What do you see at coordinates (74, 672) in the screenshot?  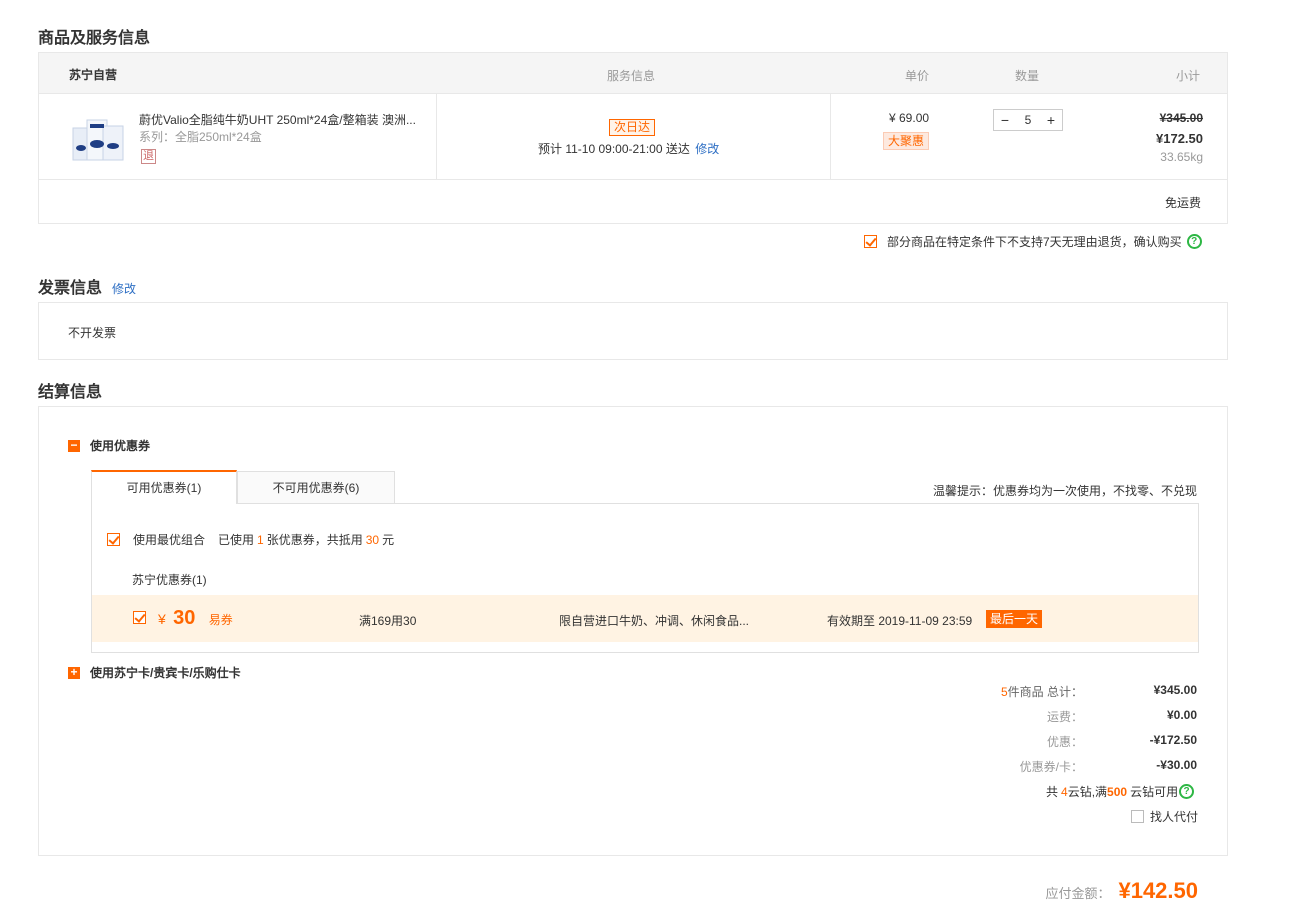 I see `expand-icon: +` at bounding box center [74, 672].